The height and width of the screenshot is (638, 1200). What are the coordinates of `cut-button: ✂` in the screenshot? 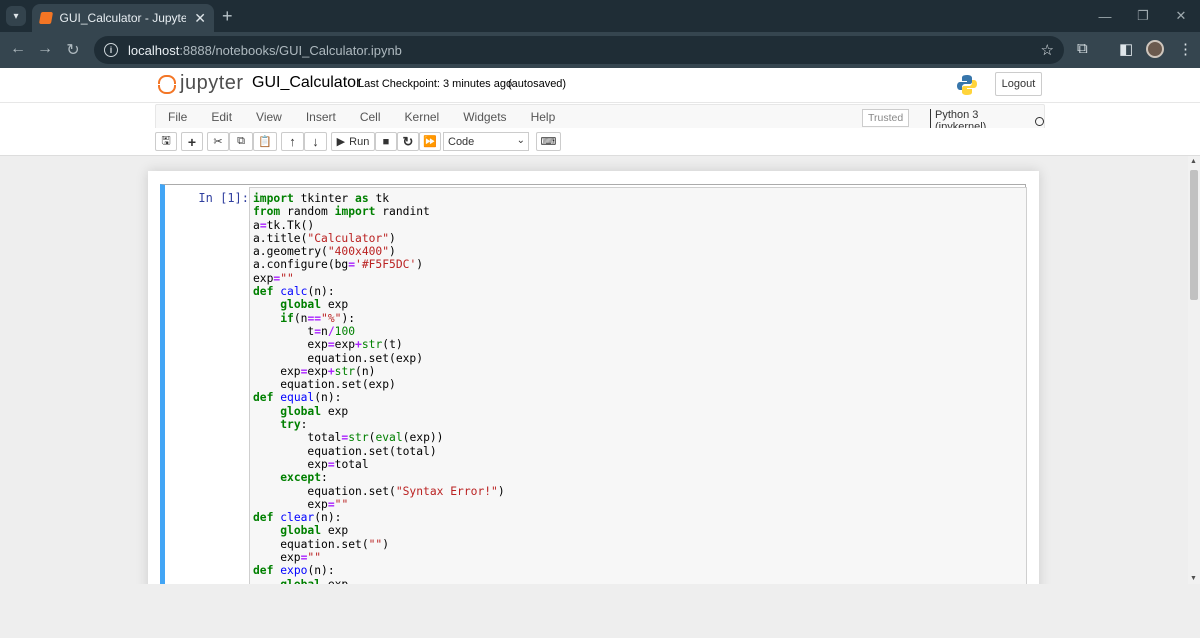 It's located at (218, 141).